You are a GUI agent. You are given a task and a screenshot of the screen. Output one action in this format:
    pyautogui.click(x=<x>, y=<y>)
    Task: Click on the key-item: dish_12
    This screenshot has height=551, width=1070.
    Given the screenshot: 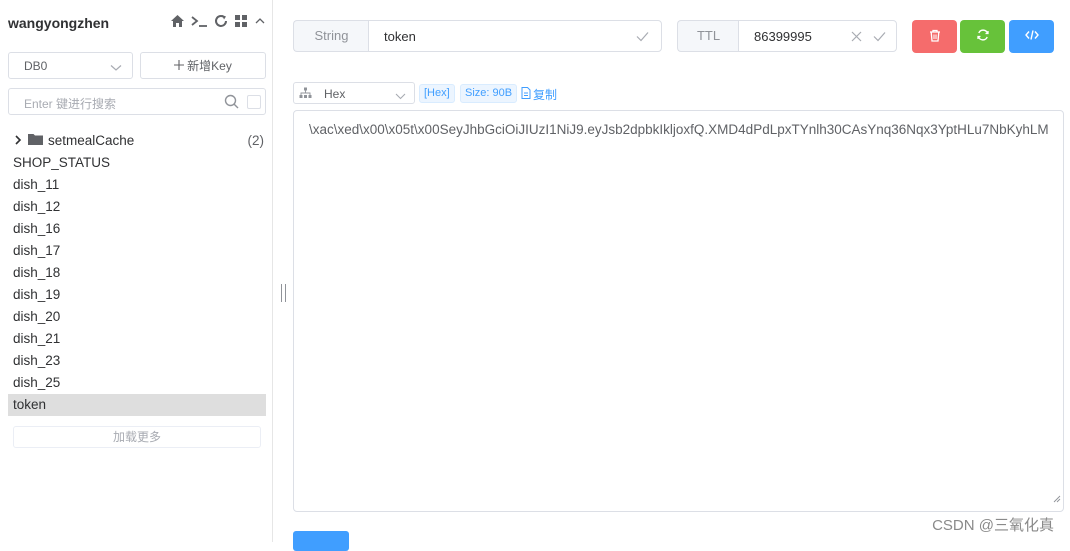 What is the action you would take?
    pyautogui.click(x=137, y=207)
    